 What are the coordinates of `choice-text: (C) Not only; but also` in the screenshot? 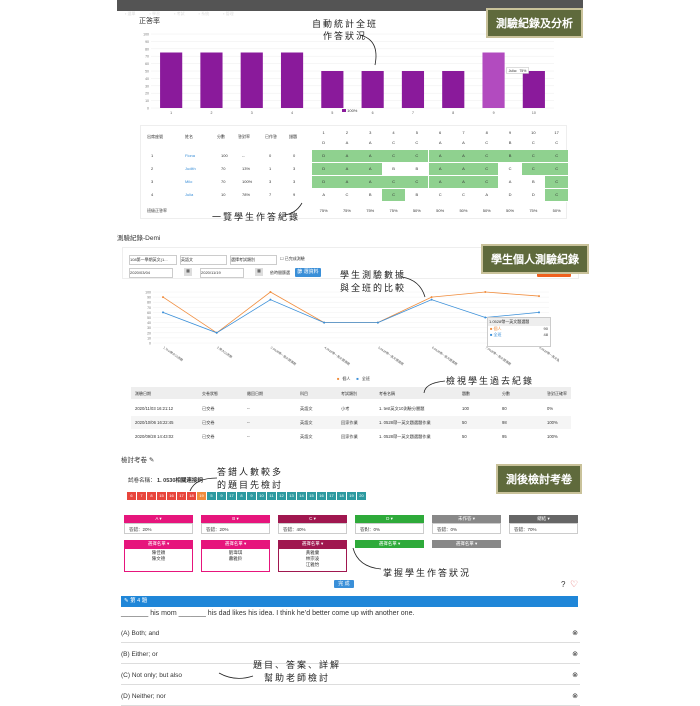 It's located at (152, 675).